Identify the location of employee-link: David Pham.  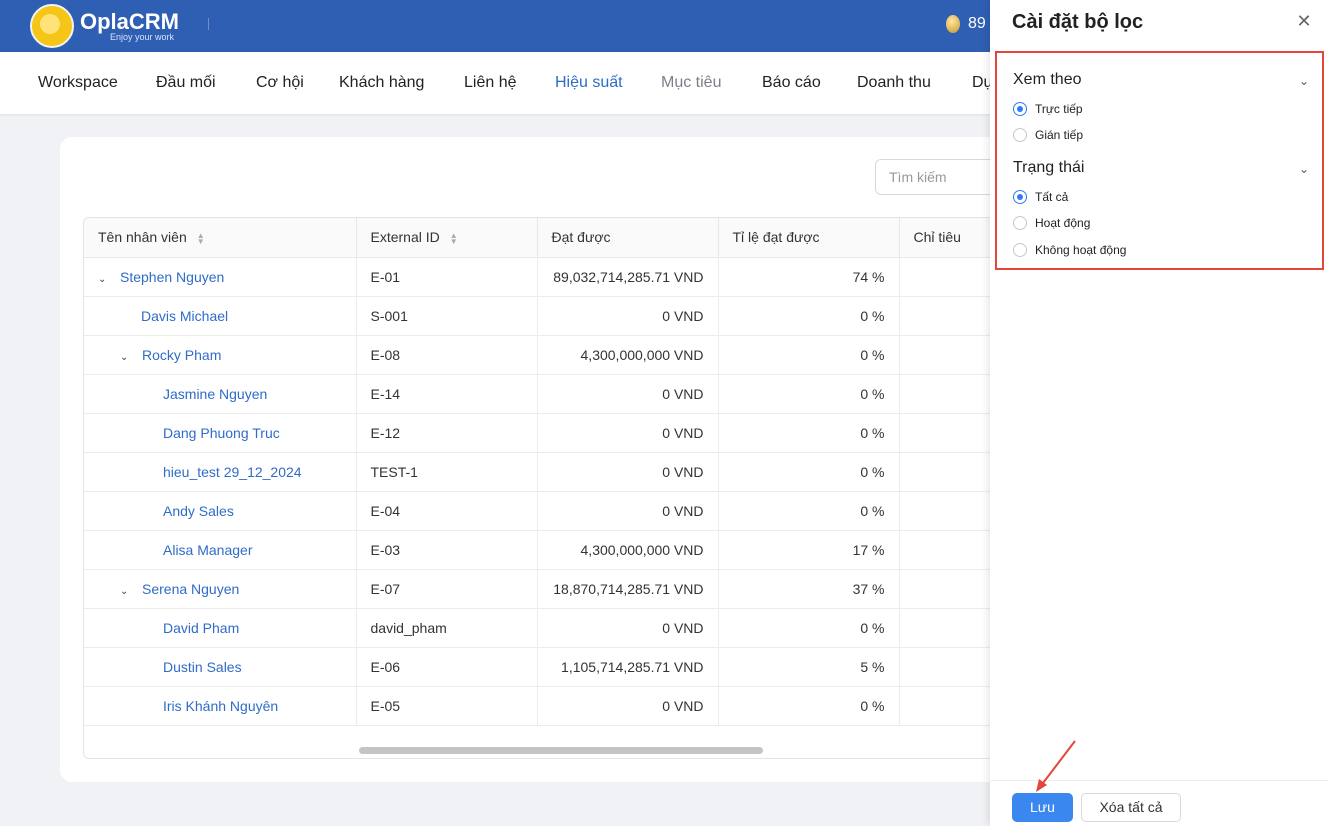
(201, 628).